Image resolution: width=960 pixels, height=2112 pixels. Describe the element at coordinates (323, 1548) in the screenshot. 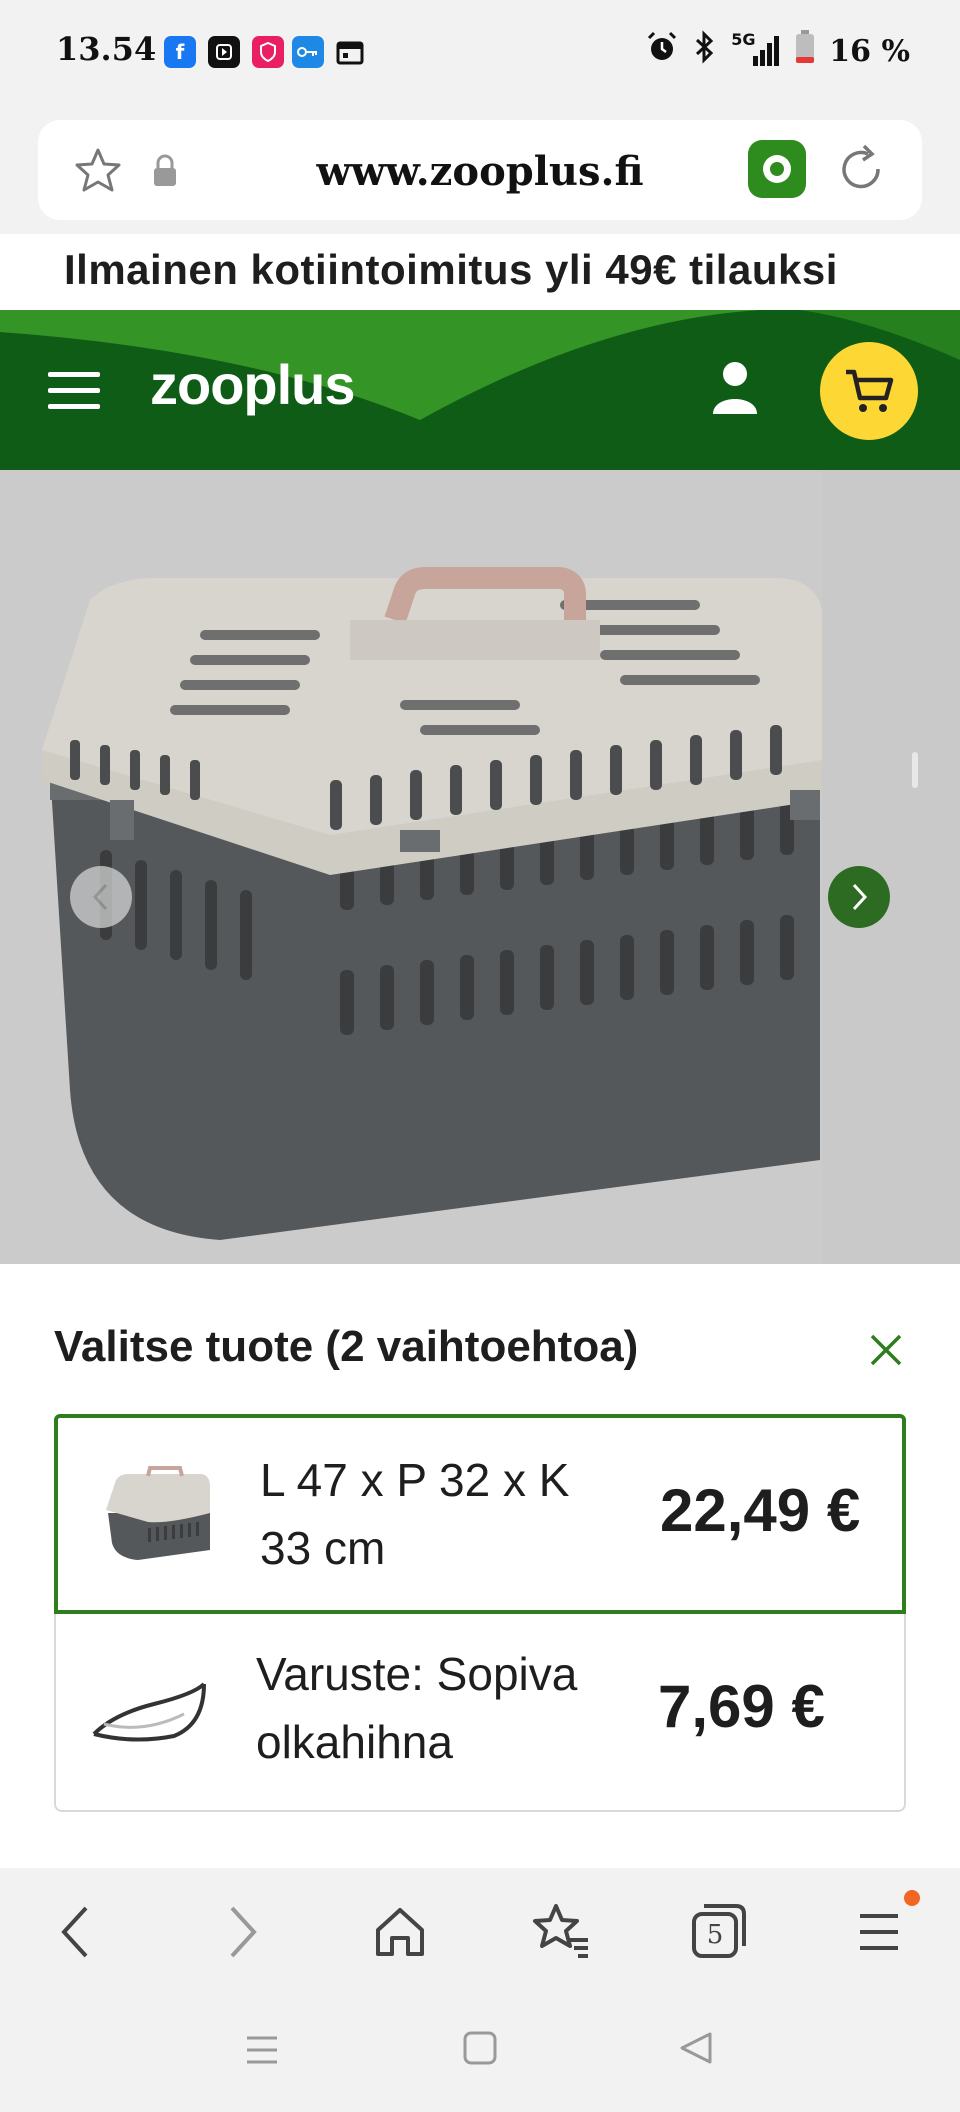

I see `variant-label-line2: 33 cm` at that location.